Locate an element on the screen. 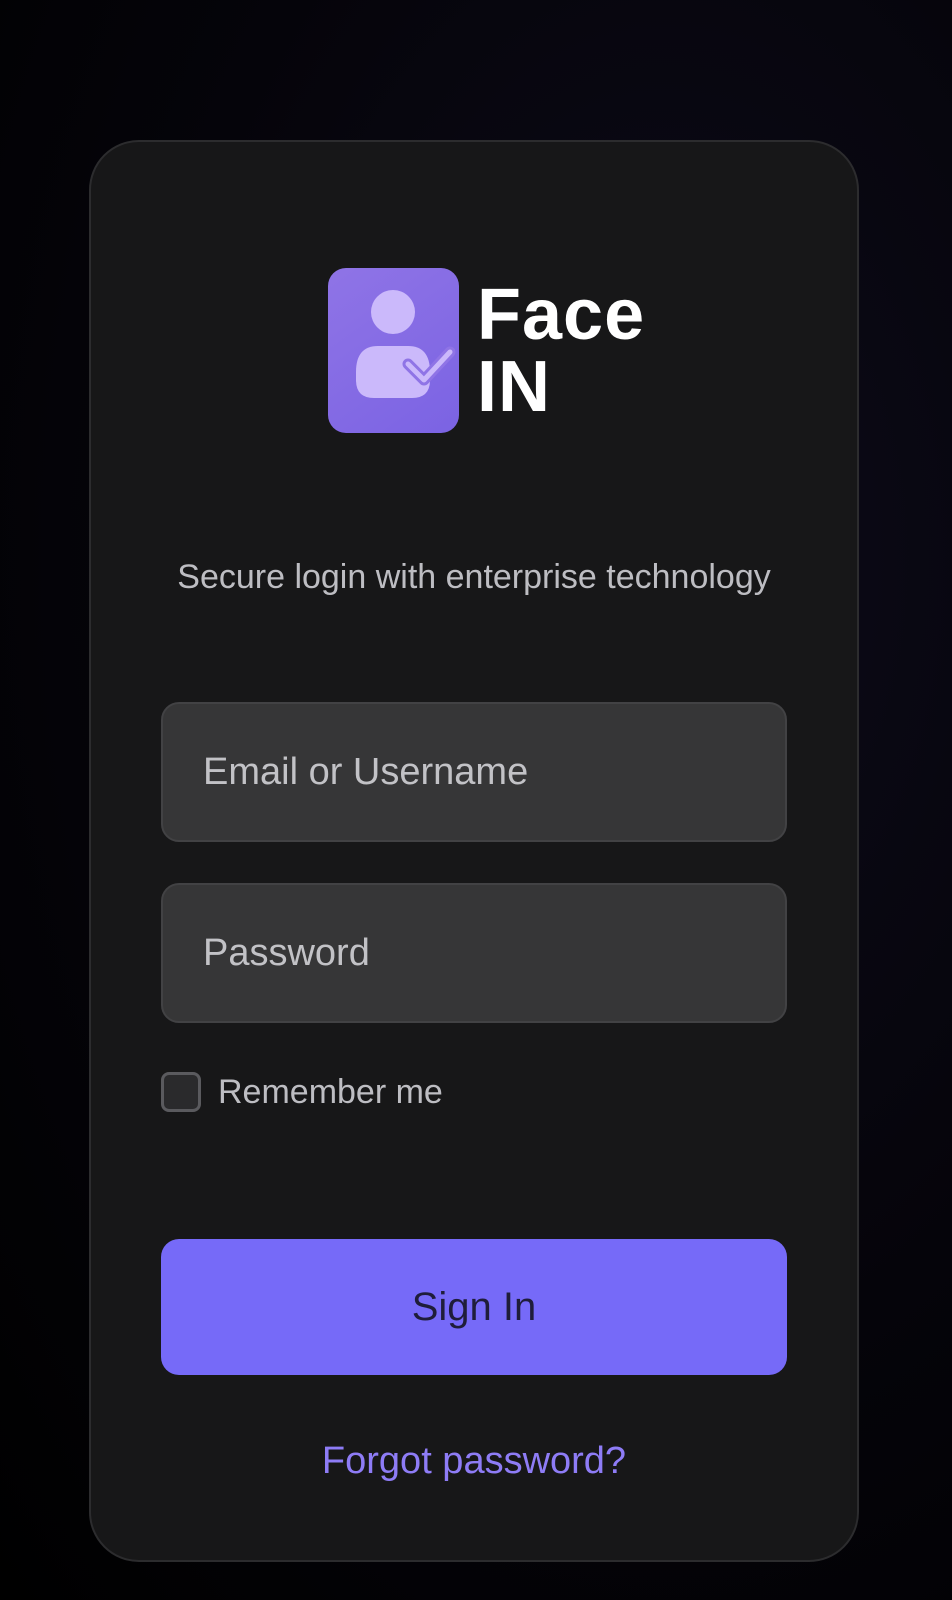 The height and width of the screenshot is (1600, 952). password-input is located at coordinates (474, 953).